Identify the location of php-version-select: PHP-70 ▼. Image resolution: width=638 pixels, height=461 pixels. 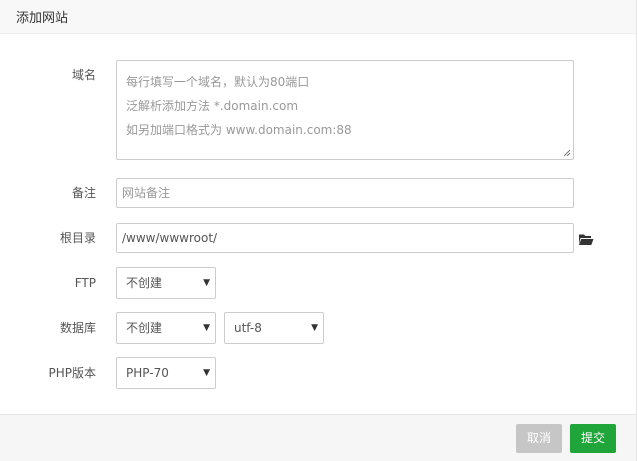
(166, 373).